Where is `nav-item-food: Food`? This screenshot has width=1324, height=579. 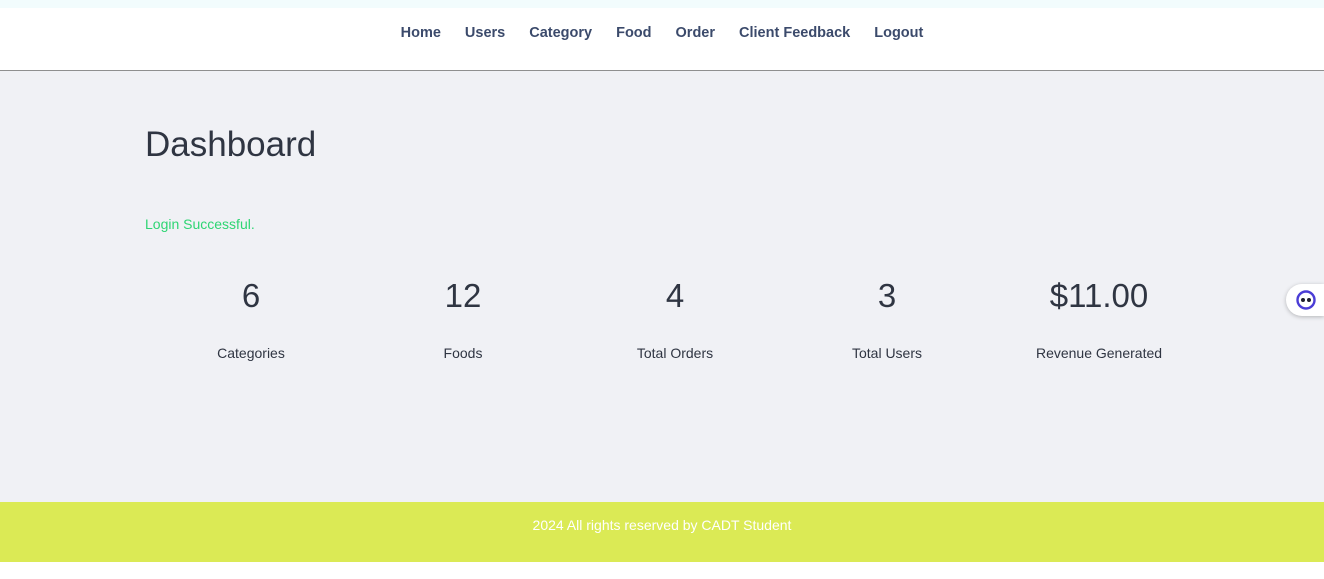 nav-item-food: Food is located at coordinates (633, 33).